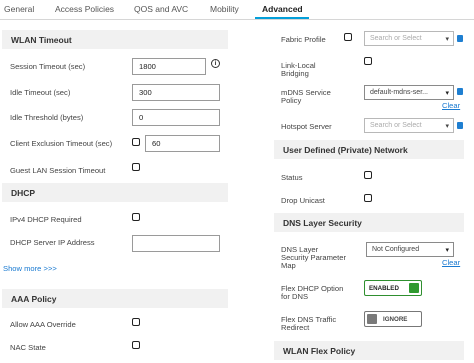  What do you see at coordinates (182, 143) in the screenshot?
I see `client-exclusion-input` at bounding box center [182, 143].